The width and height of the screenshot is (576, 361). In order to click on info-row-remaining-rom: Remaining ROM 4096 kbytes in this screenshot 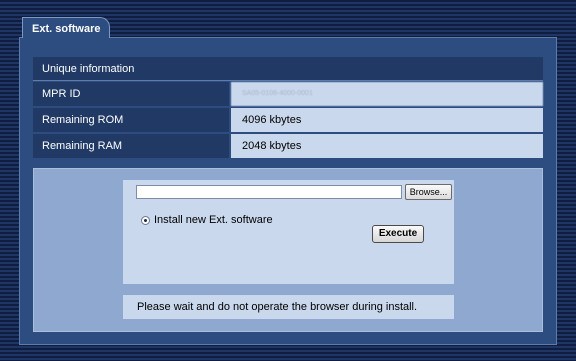, I will do `click(288, 120)`.